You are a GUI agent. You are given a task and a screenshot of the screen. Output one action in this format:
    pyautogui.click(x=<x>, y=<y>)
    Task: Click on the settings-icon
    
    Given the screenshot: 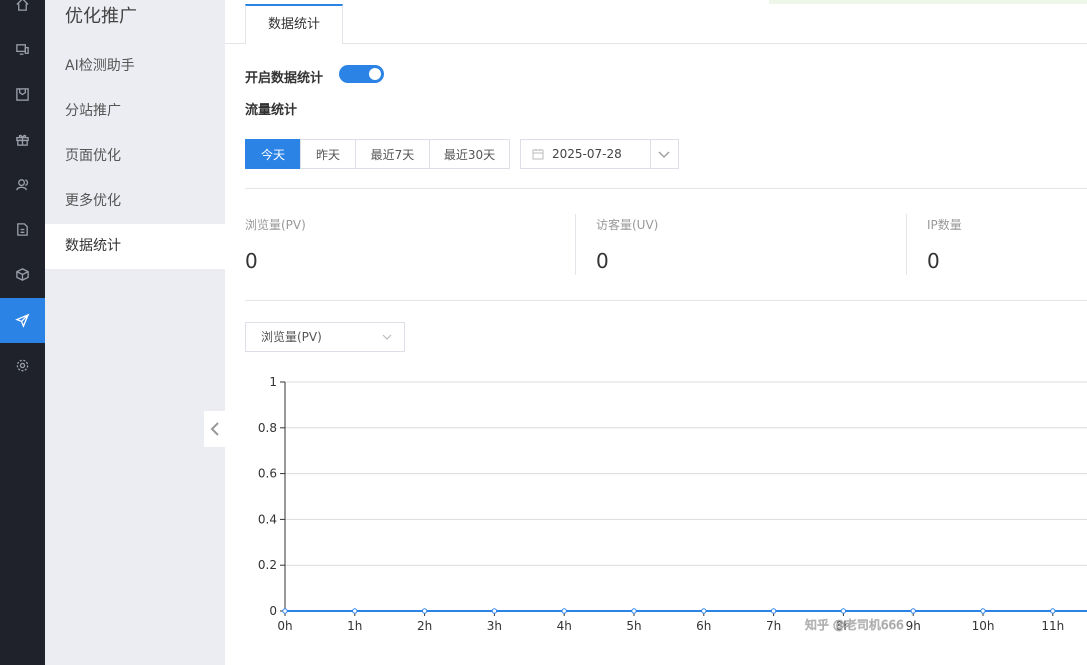 What is the action you would take?
    pyautogui.click(x=22, y=365)
    